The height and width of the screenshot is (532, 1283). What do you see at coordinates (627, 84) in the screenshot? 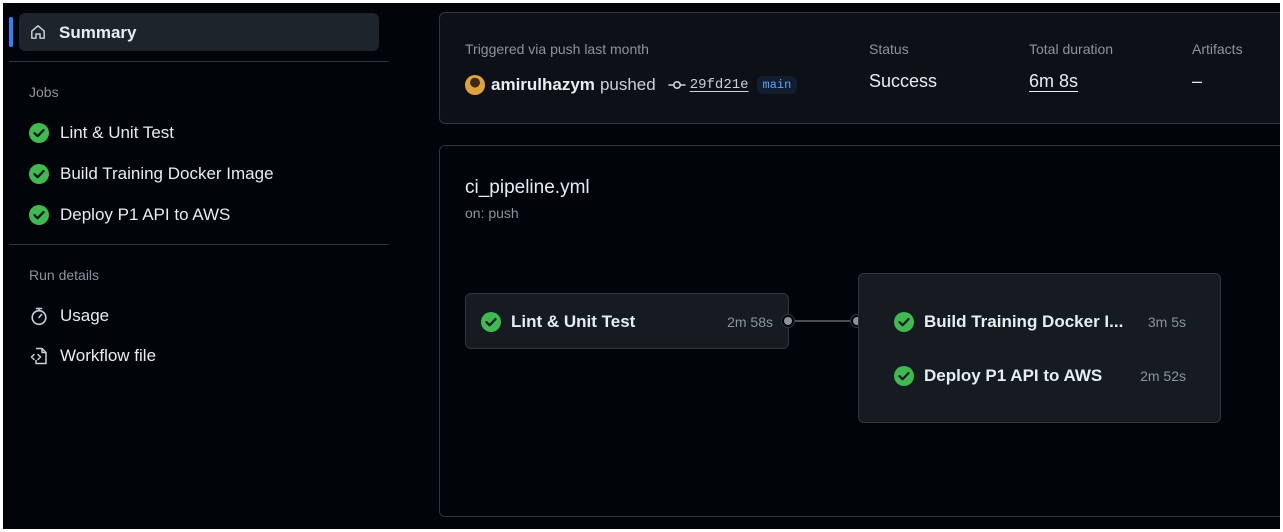
I see `action-text: pushed` at bounding box center [627, 84].